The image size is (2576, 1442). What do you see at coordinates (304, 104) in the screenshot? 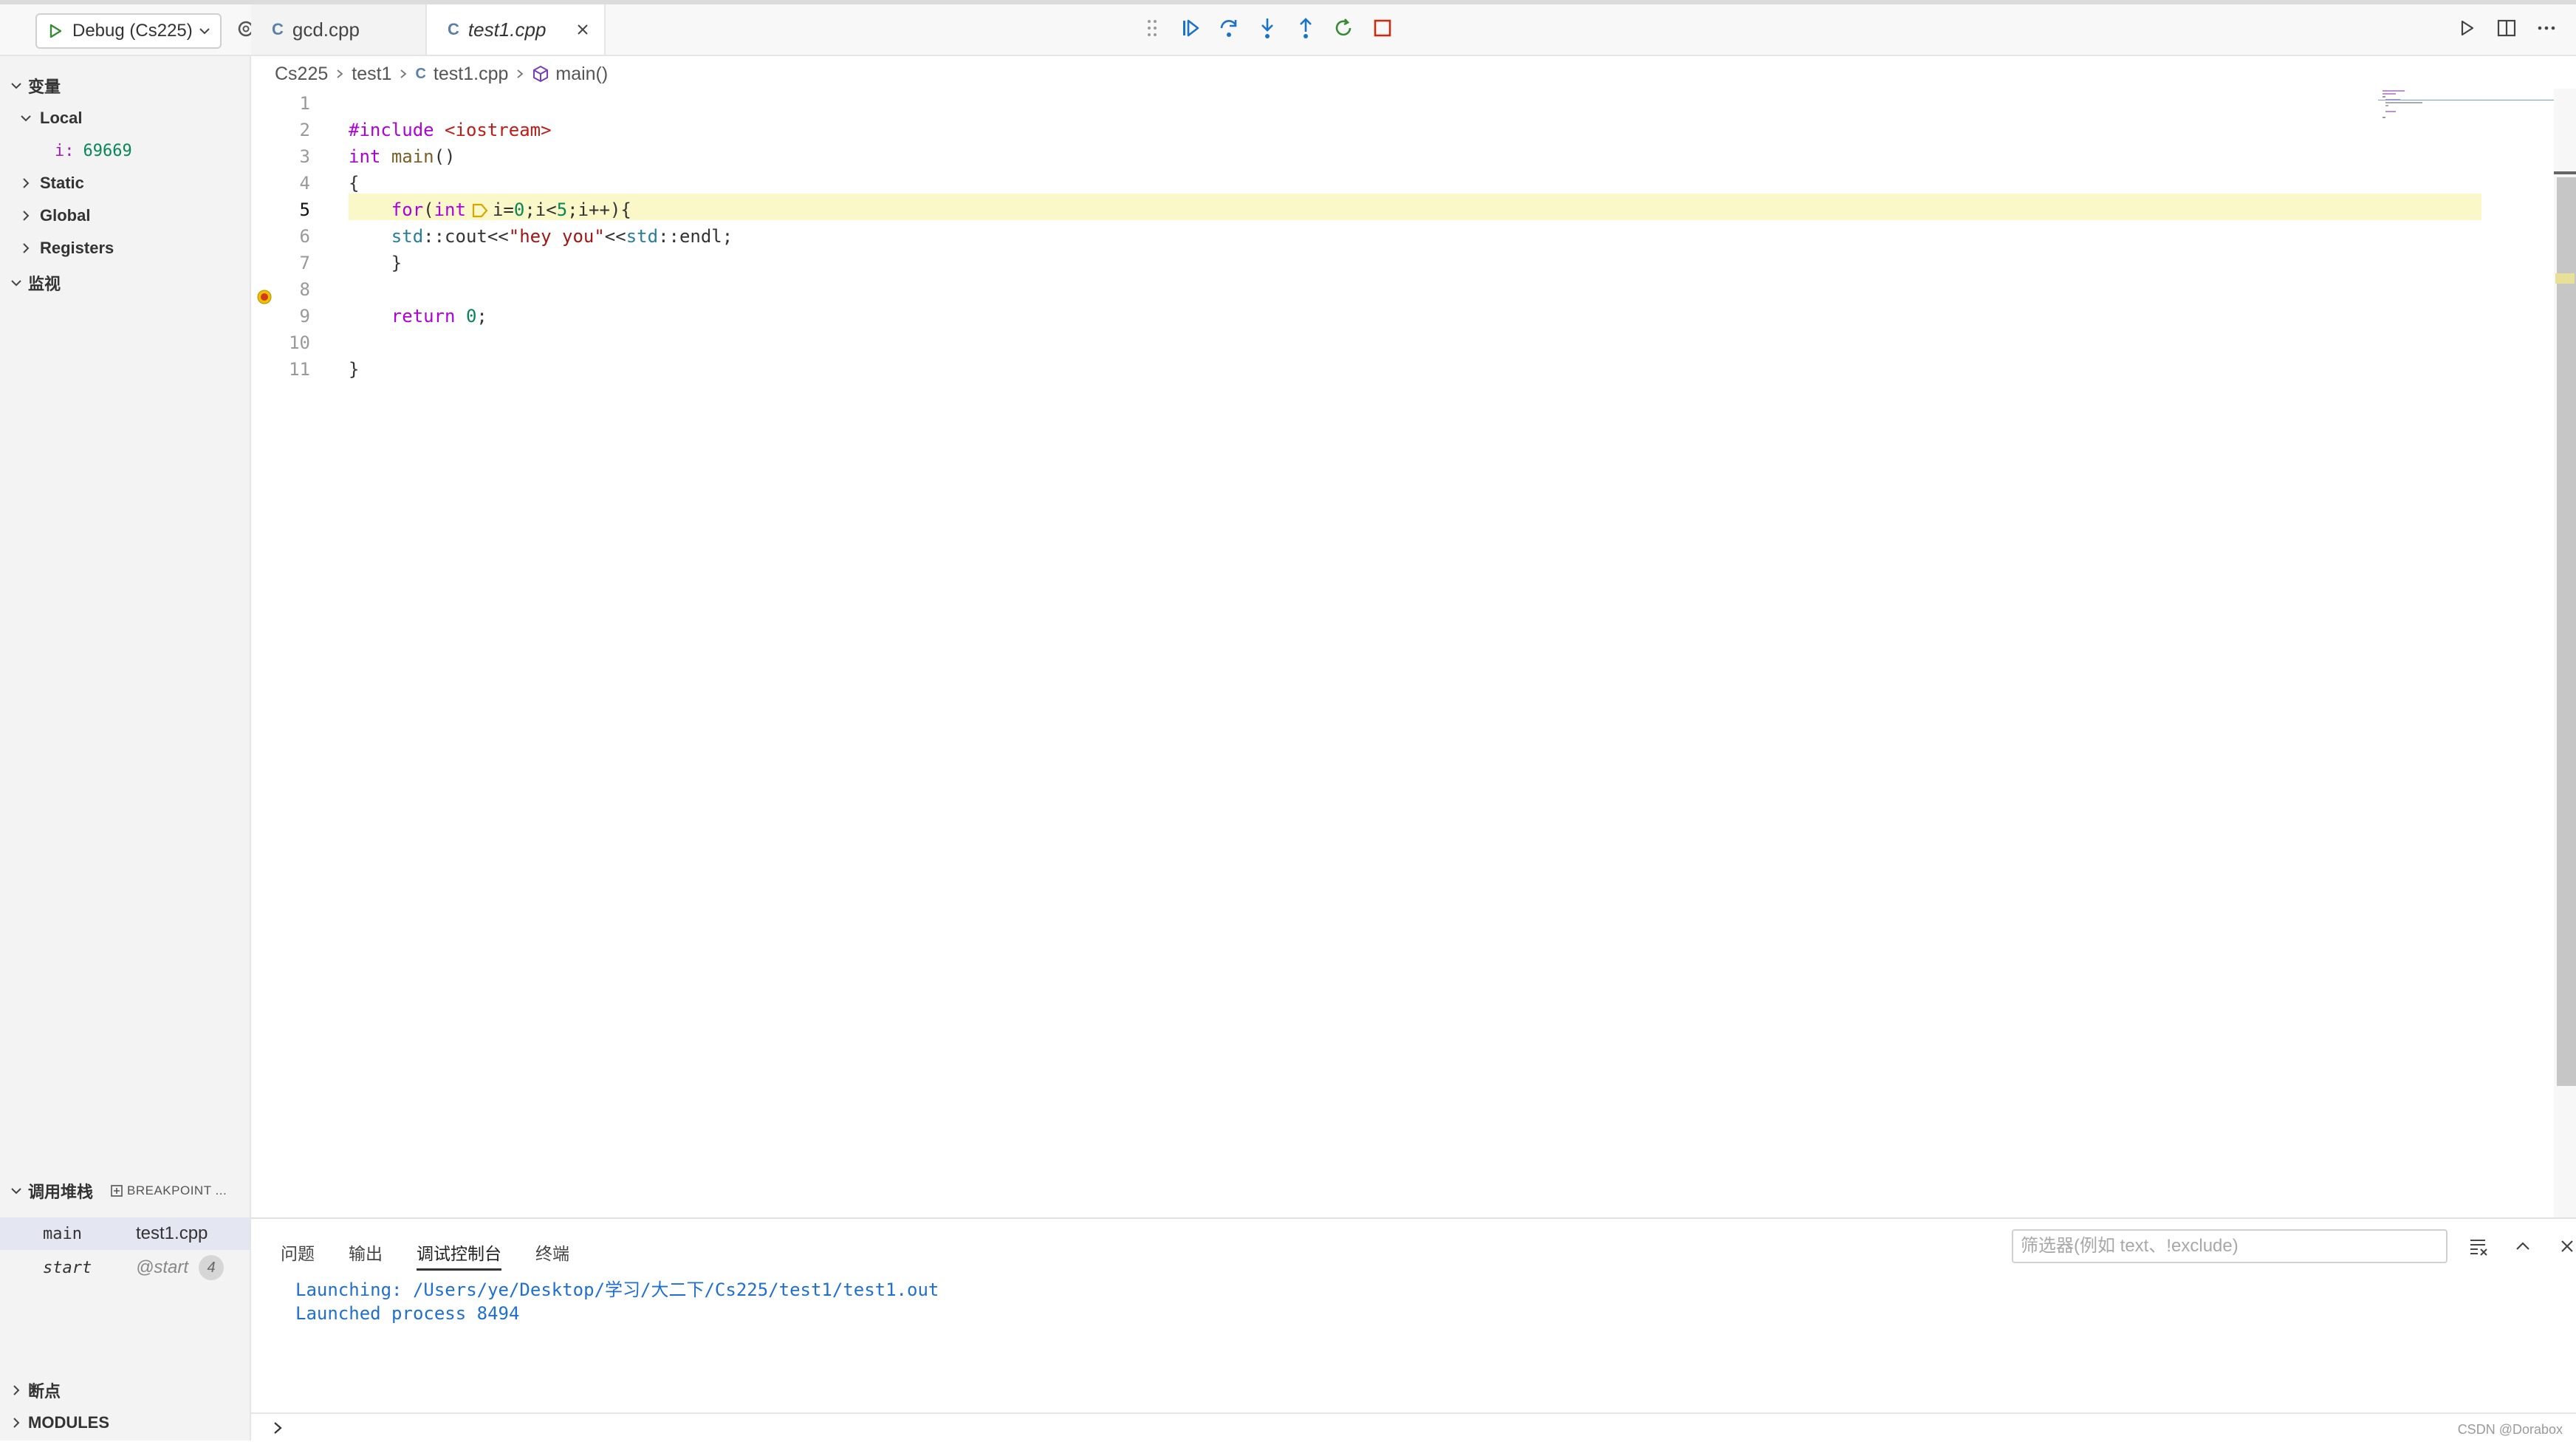
I see `line-number: 1` at bounding box center [304, 104].